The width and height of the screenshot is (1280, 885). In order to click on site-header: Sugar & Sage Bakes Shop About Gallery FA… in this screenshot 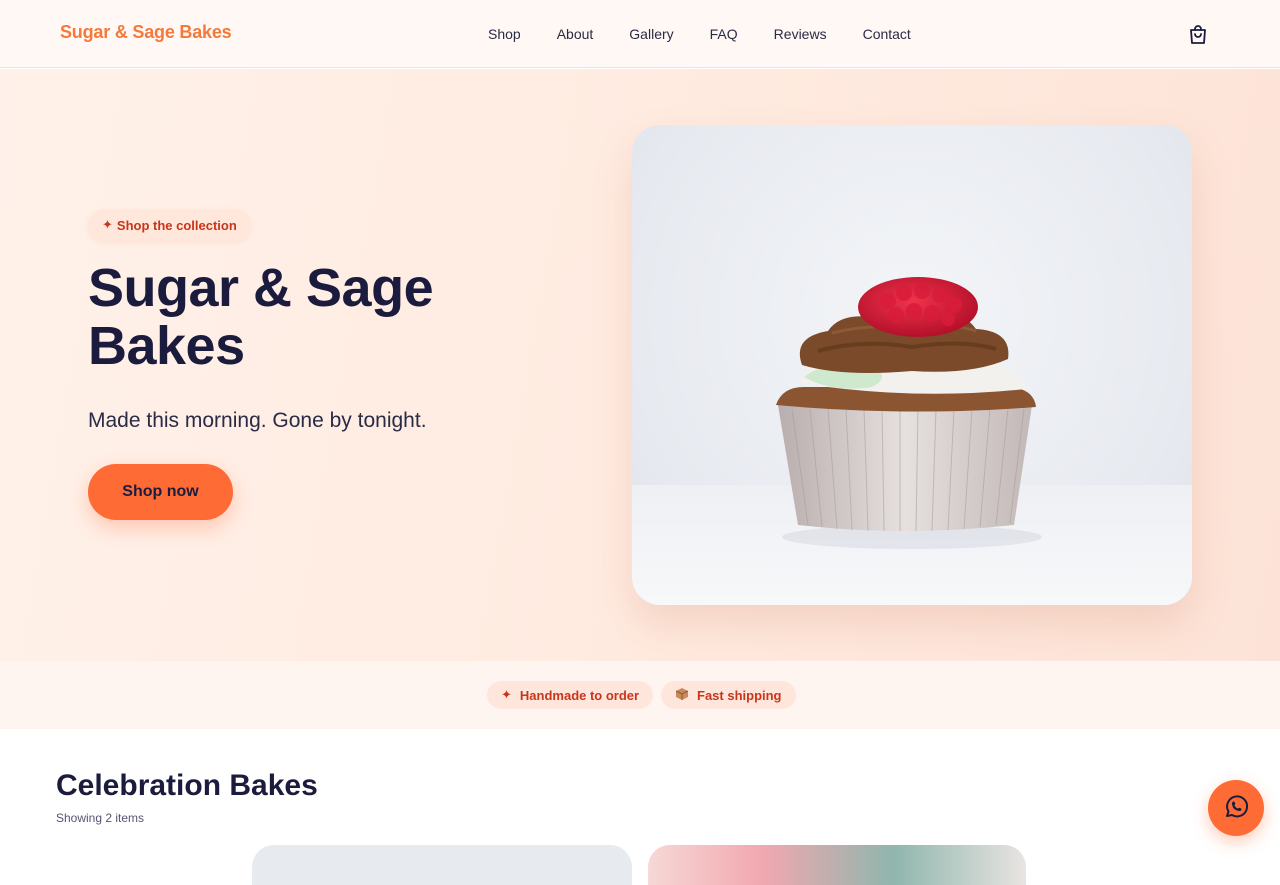, I will do `click(640, 34)`.